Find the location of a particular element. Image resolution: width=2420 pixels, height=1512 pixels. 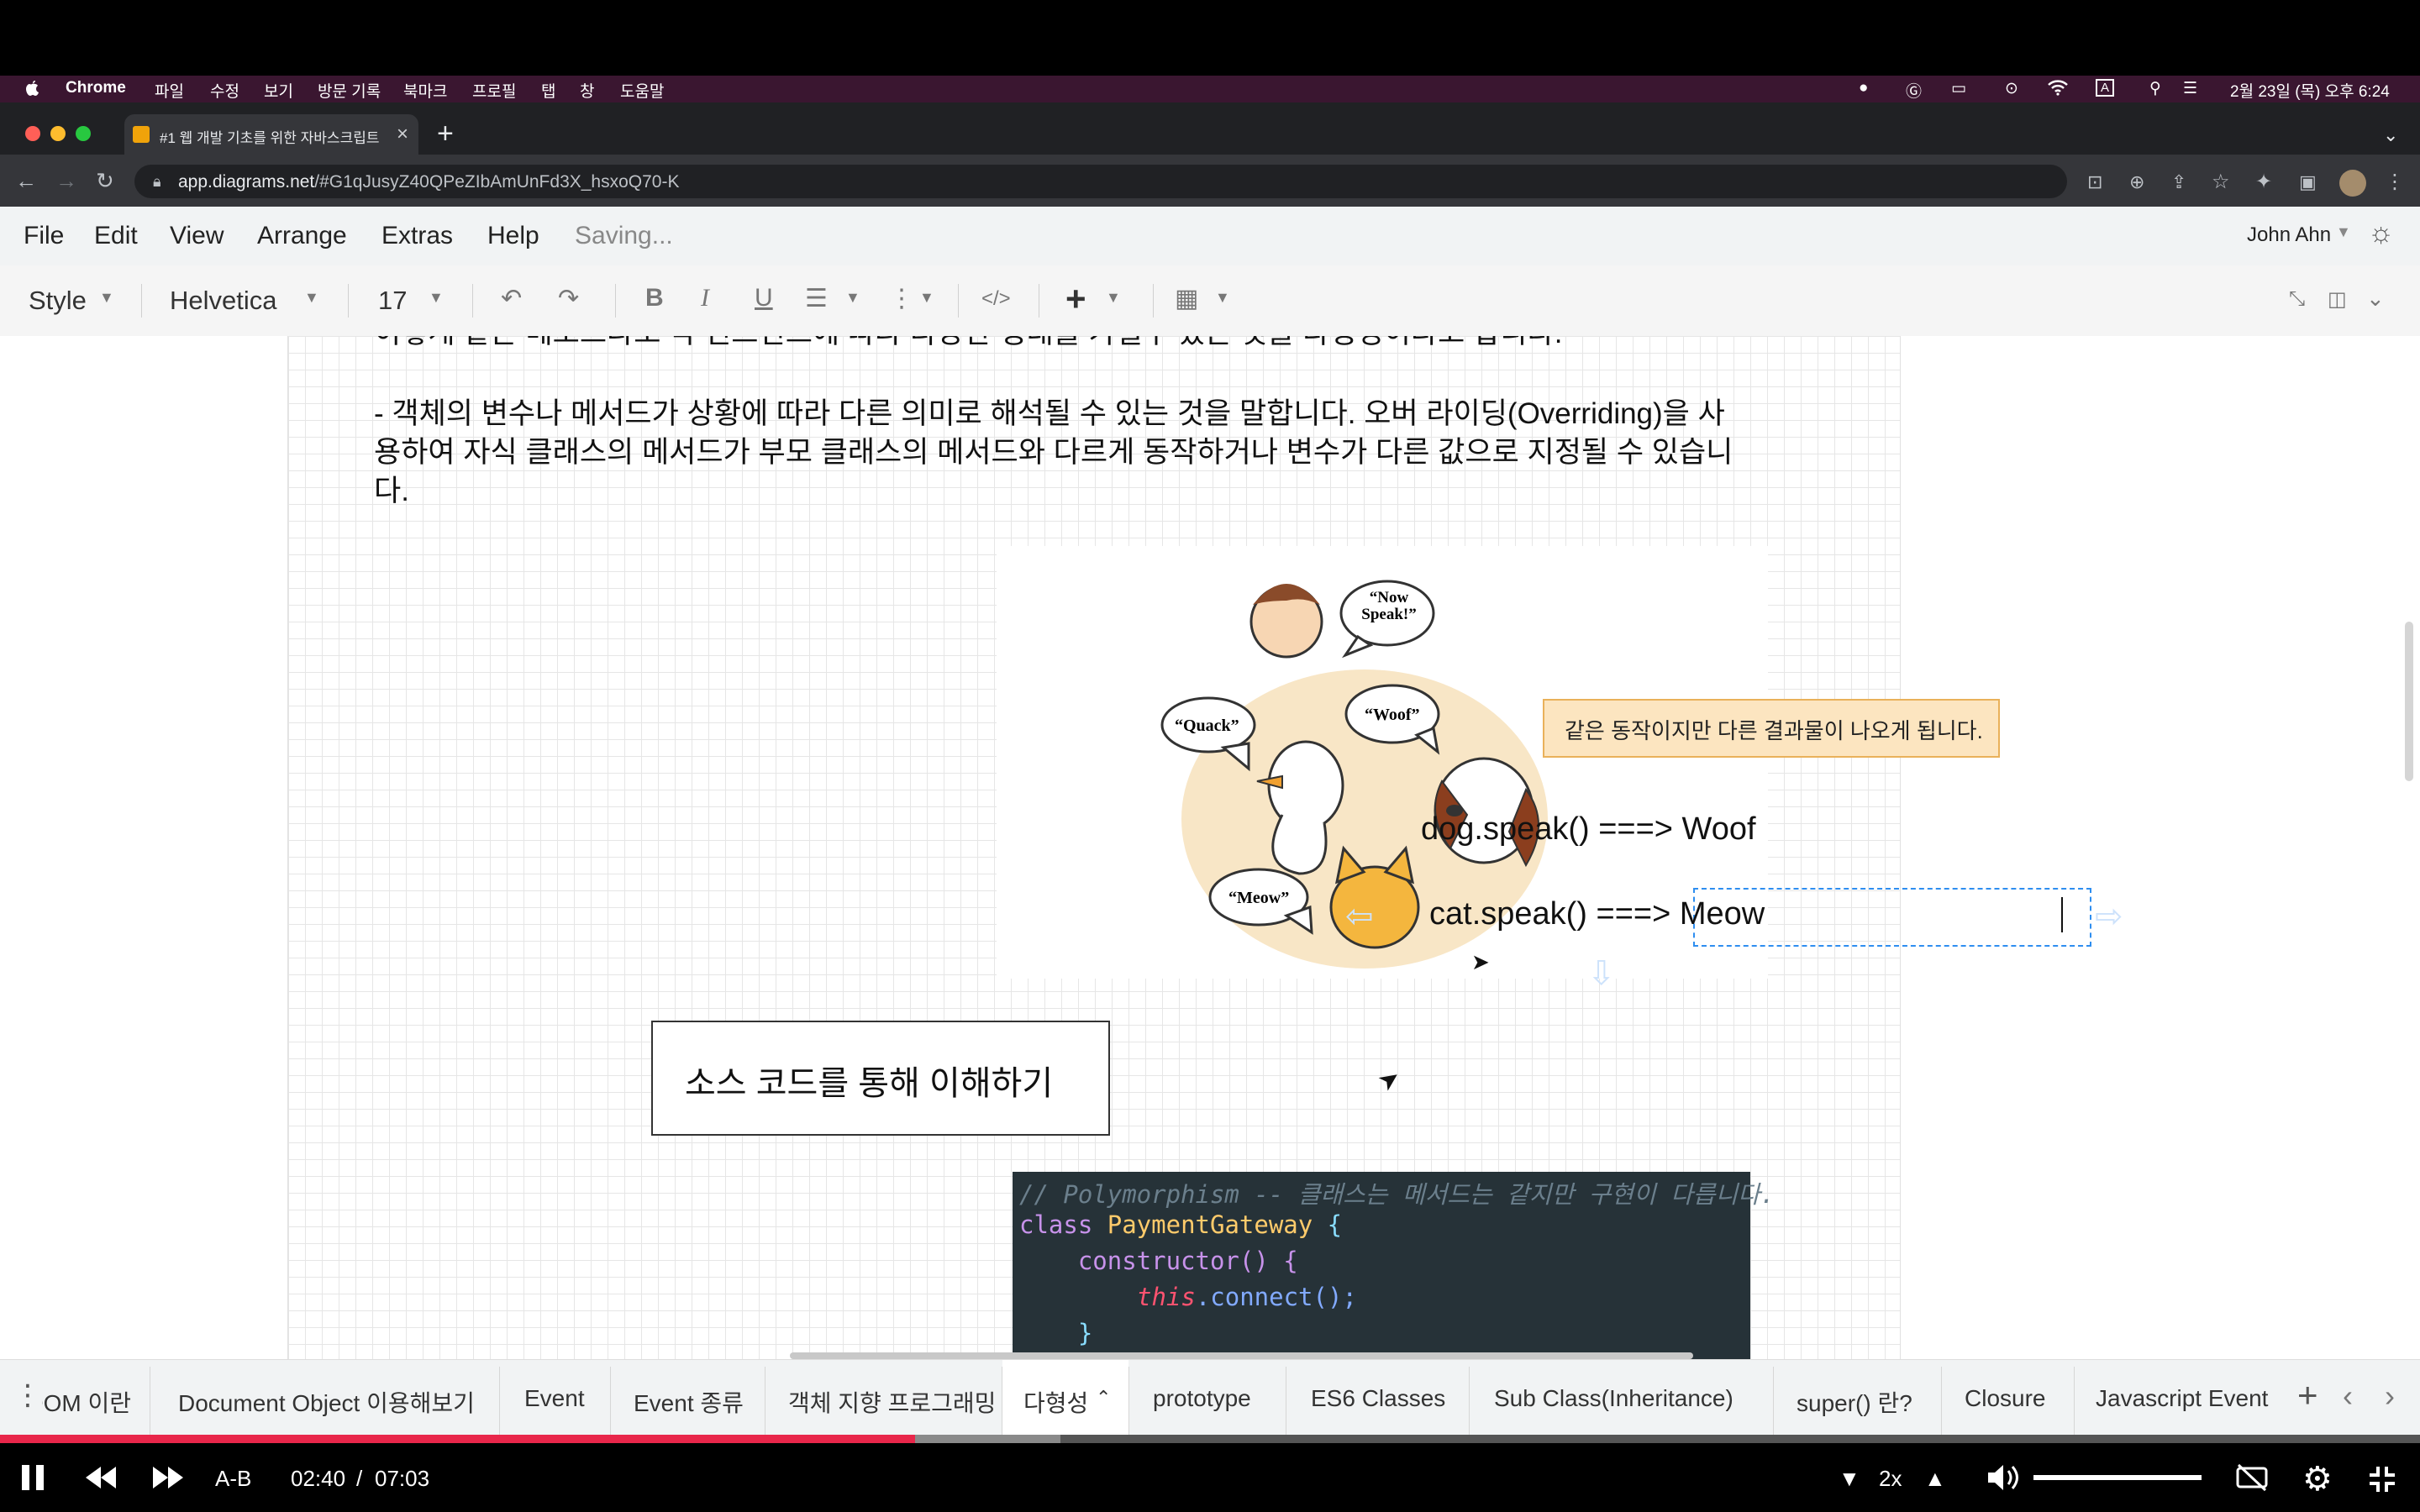

fast-forward-icon is located at coordinates (168, 1479).